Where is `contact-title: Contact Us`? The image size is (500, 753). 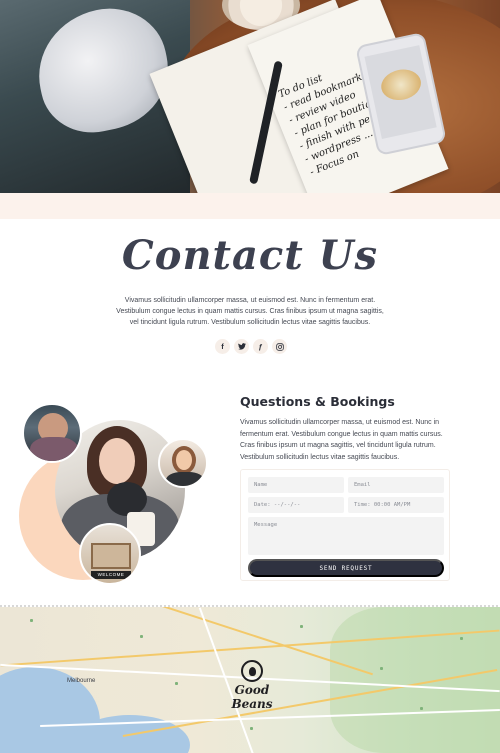
contact-title: Contact Us is located at coordinates (250, 255).